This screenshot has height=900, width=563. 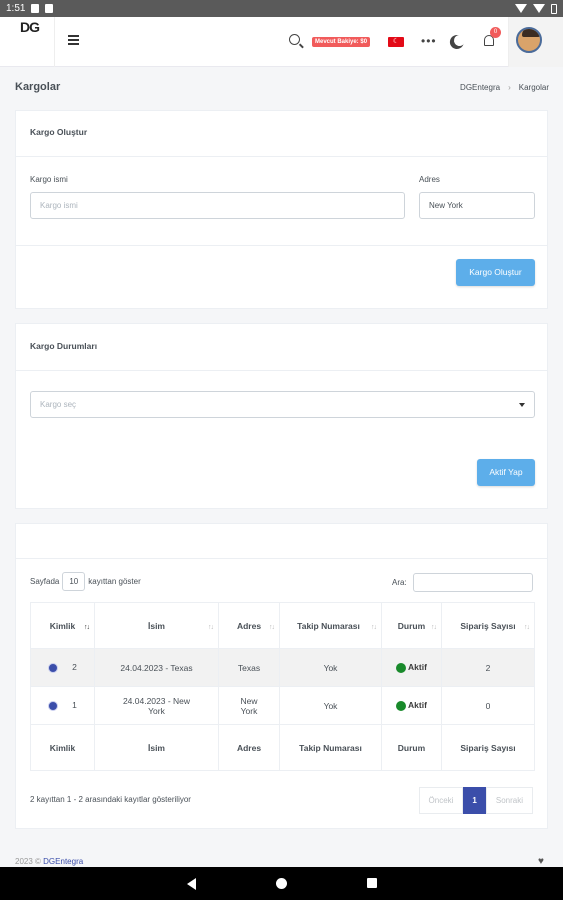 I want to click on page-length-suffix: kayıttan göster, so click(x=114, y=581).